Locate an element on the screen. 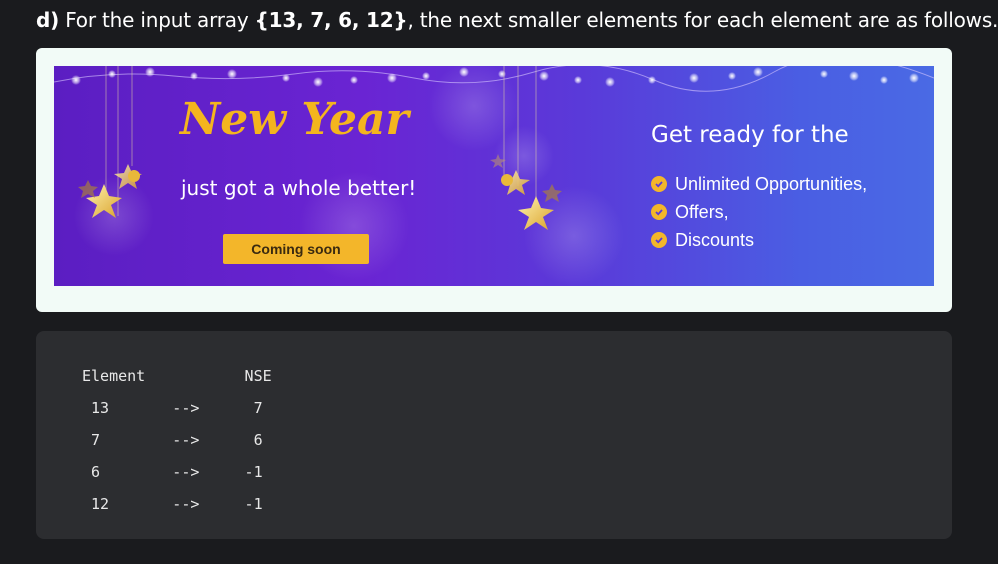  new-year-subtitle: just got a whole better! is located at coordinates (299, 188).